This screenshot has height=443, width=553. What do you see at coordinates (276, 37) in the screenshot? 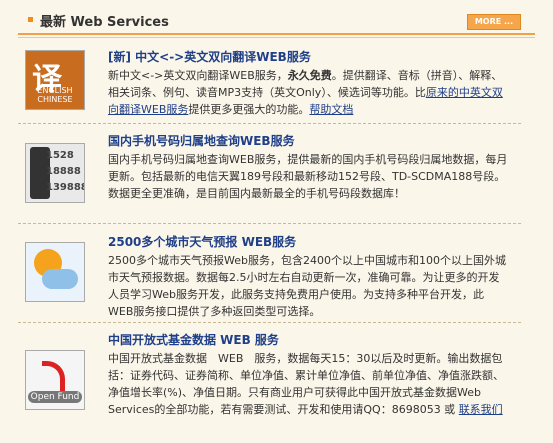
I see `header-divider-thin` at bounding box center [276, 37].